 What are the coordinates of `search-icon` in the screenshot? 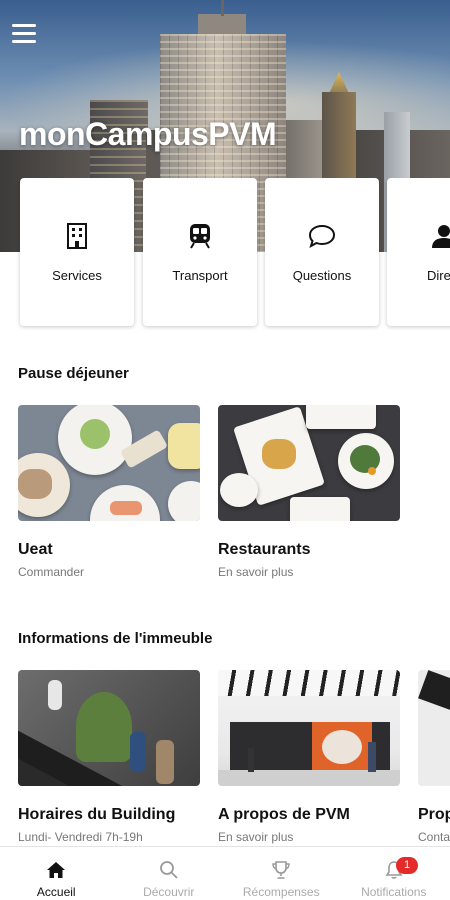 It's located at (169, 870).